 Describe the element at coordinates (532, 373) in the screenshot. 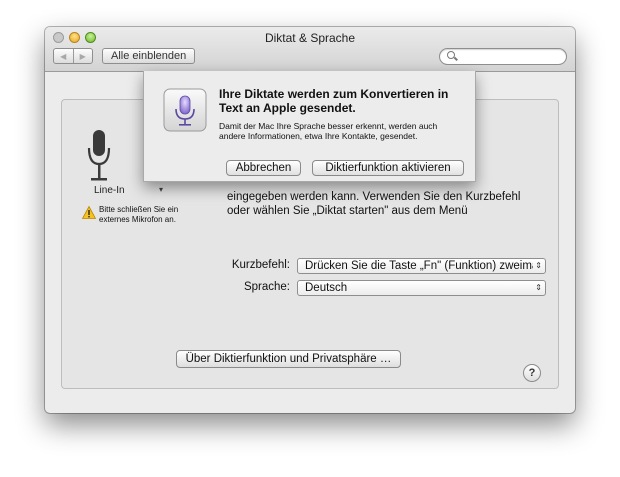

I see `help-button: ?` at that location.